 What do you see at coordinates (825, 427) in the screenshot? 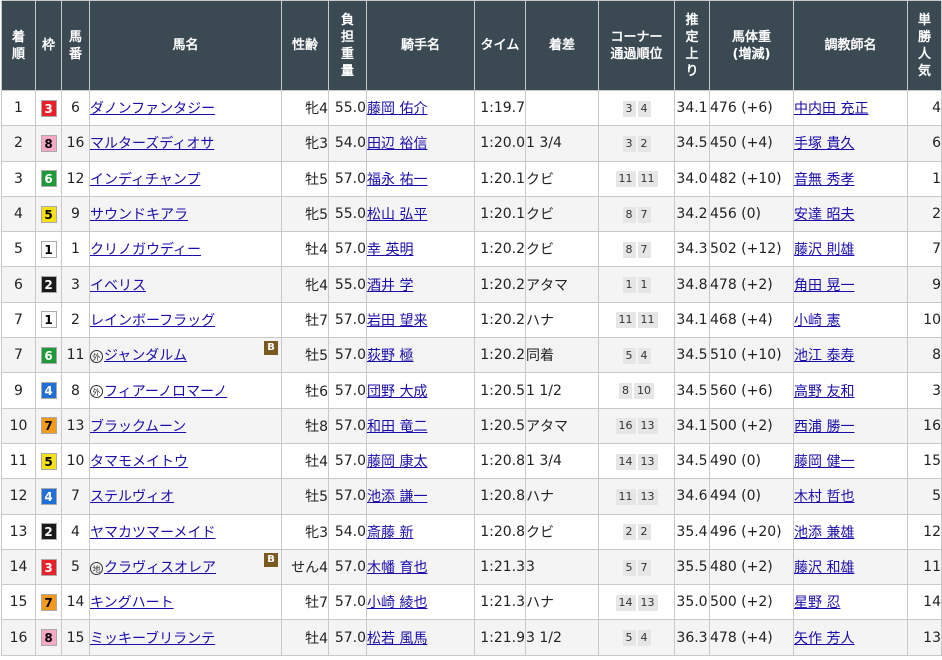
I see `trainer-link: 西浦 勝一` at bounding box center [825, 427].